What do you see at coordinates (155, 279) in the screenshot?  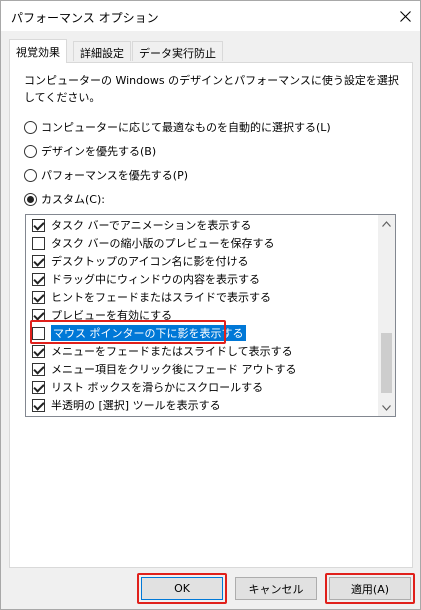 I see `option-label: ドラッグ中にウィンドウの内容を表示する` at bounding box center [155, 279].